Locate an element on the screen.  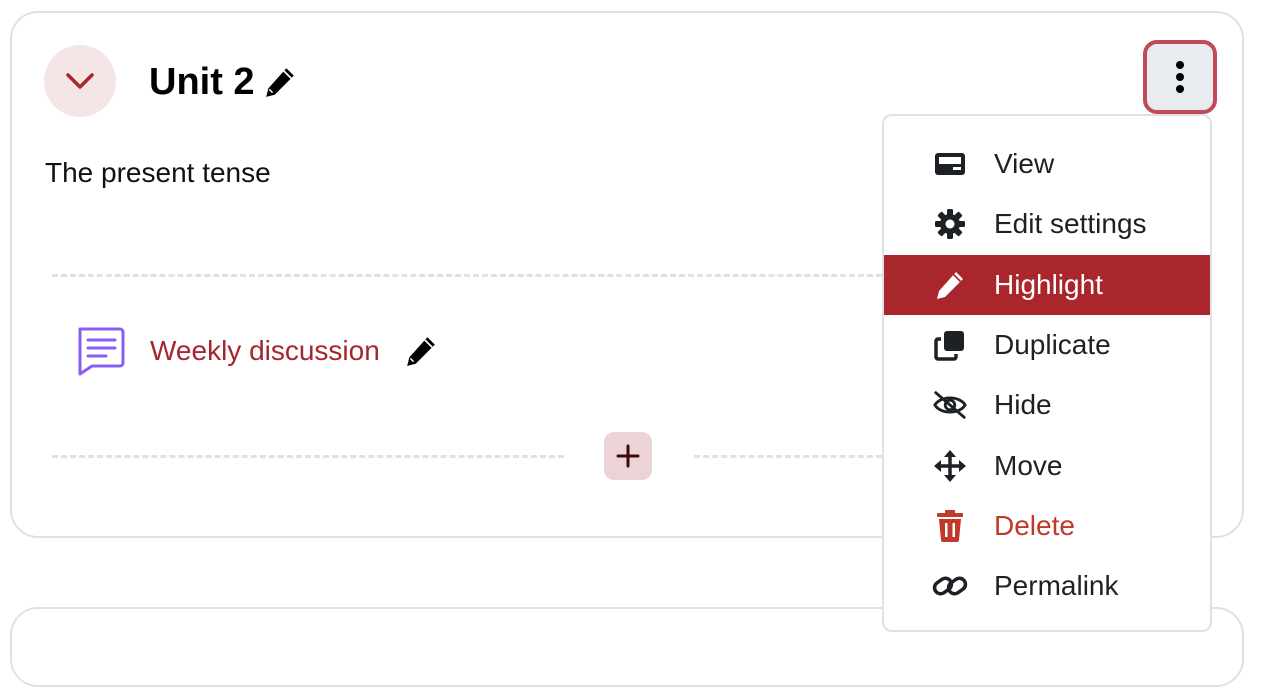
copy-icon is located at coordinates (950, 345).